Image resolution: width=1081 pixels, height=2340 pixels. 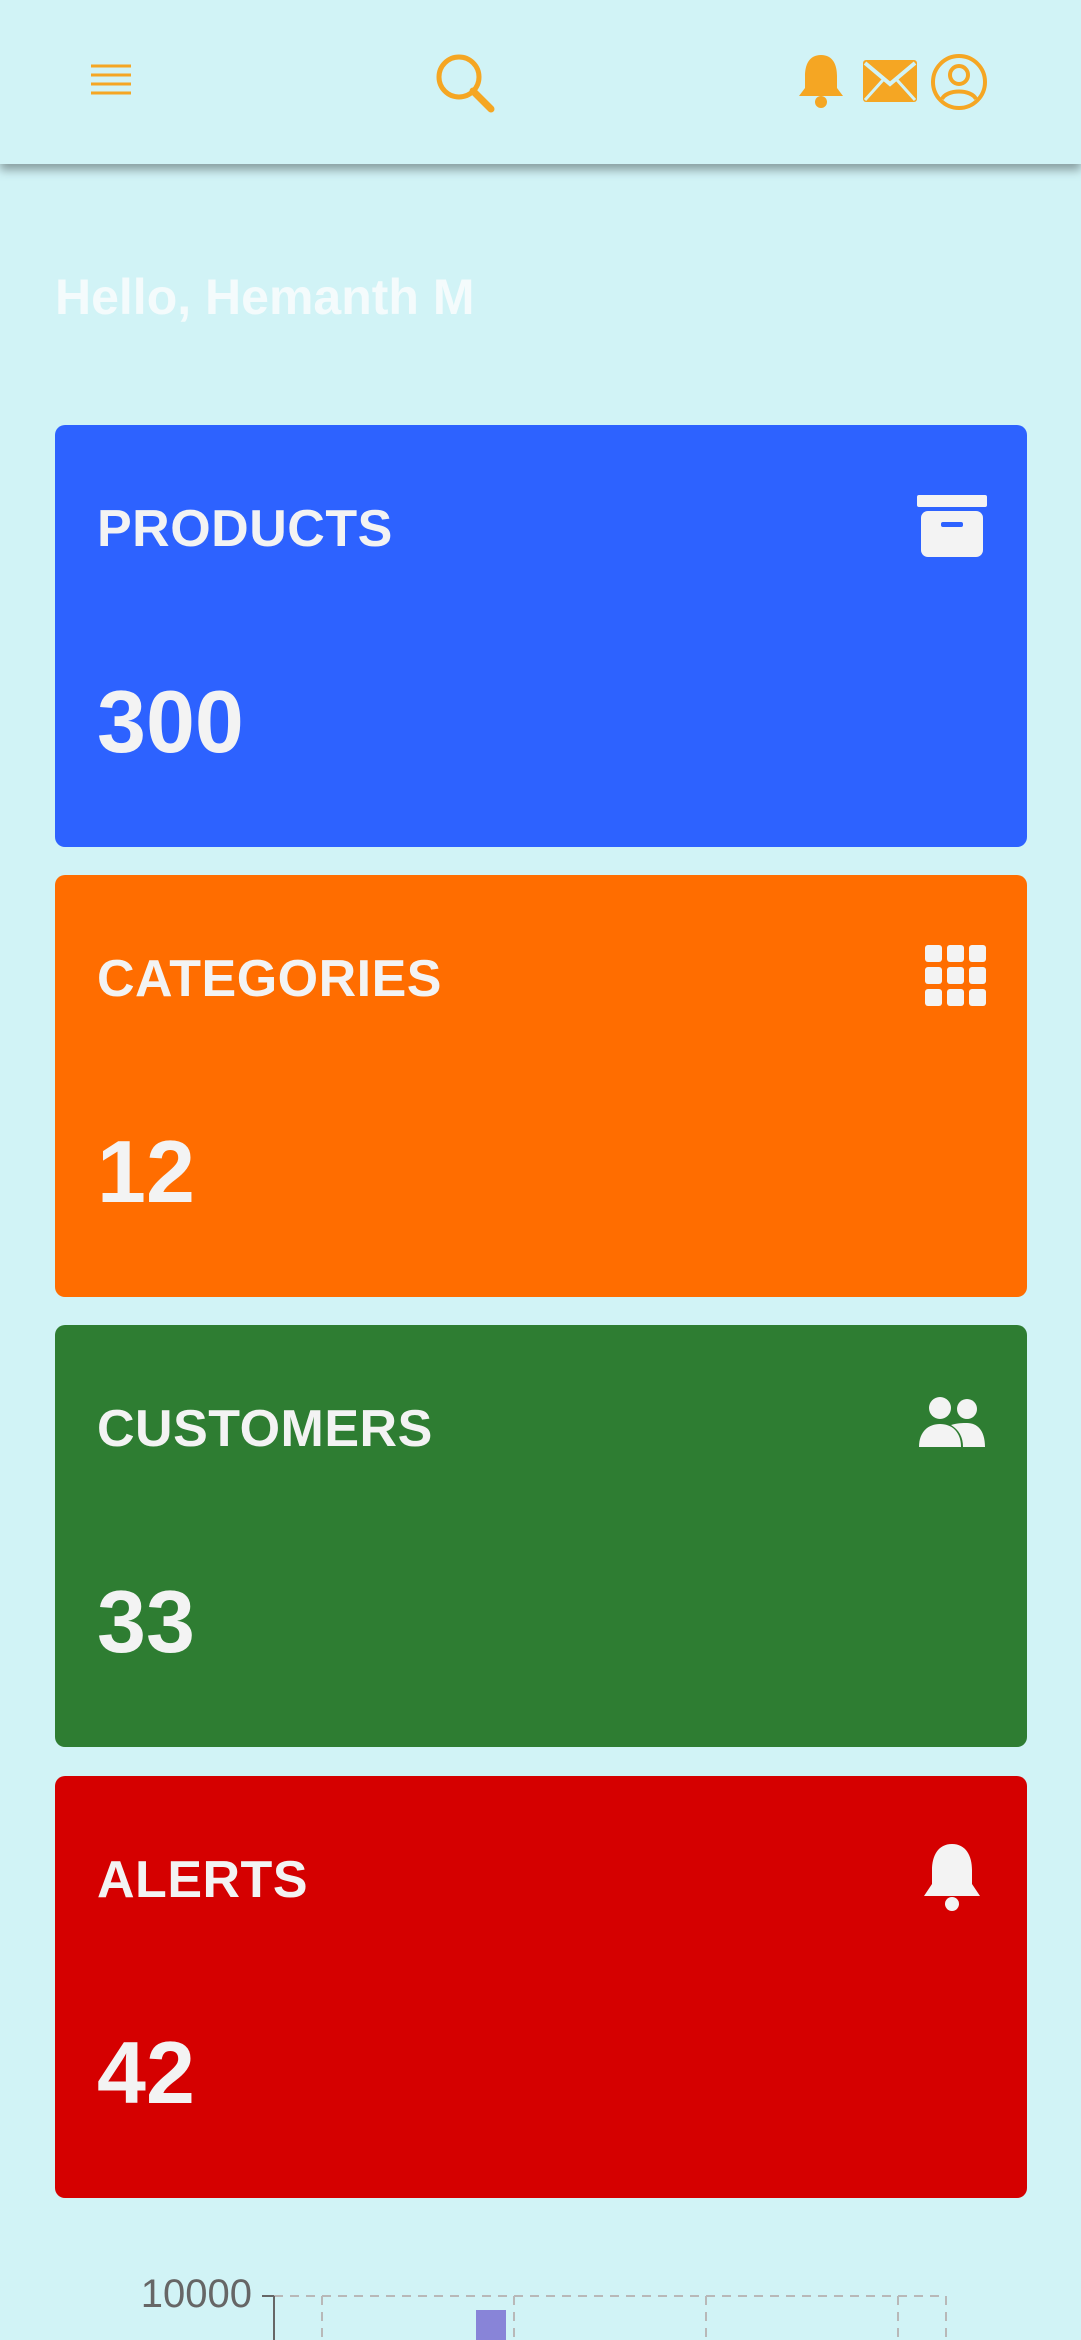 I want to click on mail-icon, so click(x=890, y=81).